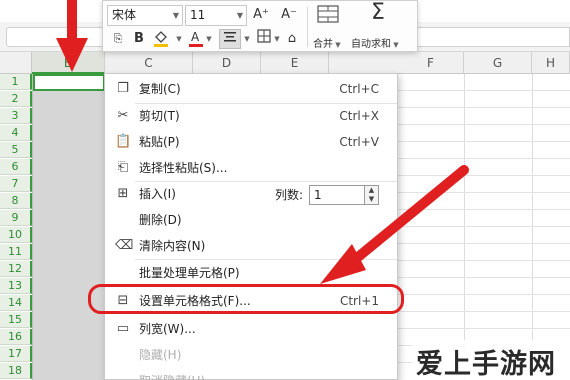 This screenshot has height=380, width=570. What do you see at coordinates (123, 167) in the screenshot?
I see `paste-special-icon: ⎗` at bounding box center [123, 167].